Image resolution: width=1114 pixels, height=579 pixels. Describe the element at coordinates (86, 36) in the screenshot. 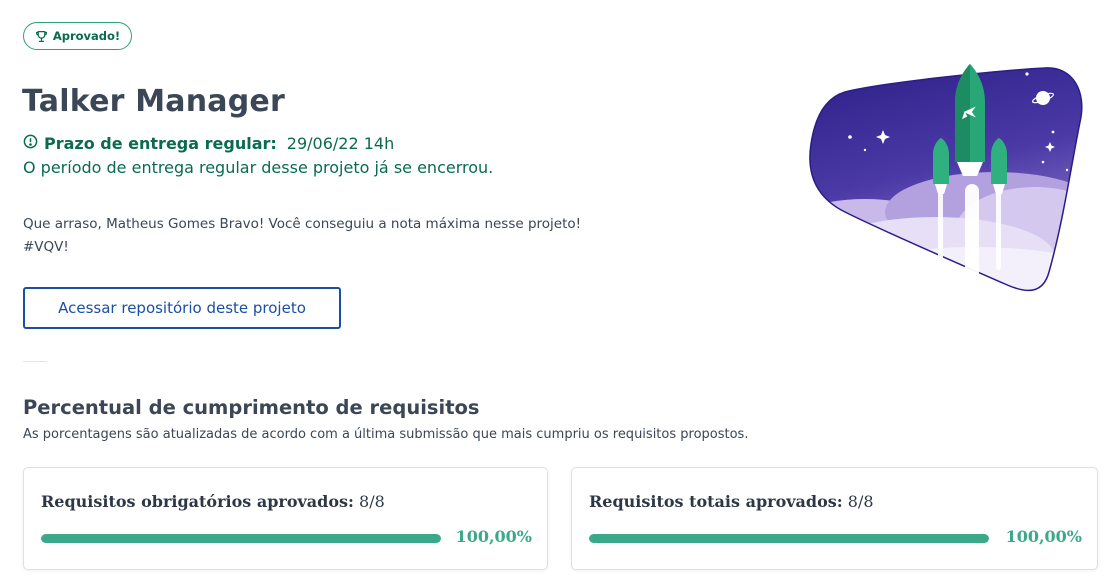

I see `status-badge-label: Aprovado!` at that location.